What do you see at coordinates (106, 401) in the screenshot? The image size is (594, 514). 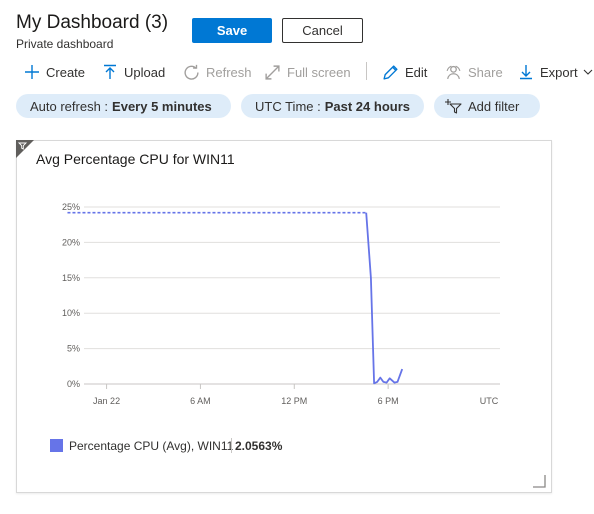 I see `x-tick-label: Jan 22` at bounding box center [106, 401].